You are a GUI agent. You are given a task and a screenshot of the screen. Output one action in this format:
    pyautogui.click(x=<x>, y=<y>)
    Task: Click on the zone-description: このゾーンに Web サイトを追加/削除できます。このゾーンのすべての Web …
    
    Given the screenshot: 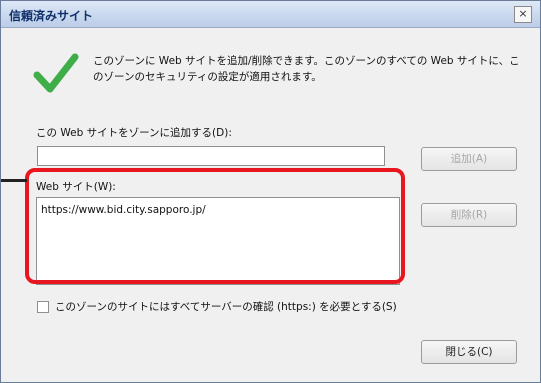 What is the action you would take?
    pyautogui.click(x=306, y=69)
    